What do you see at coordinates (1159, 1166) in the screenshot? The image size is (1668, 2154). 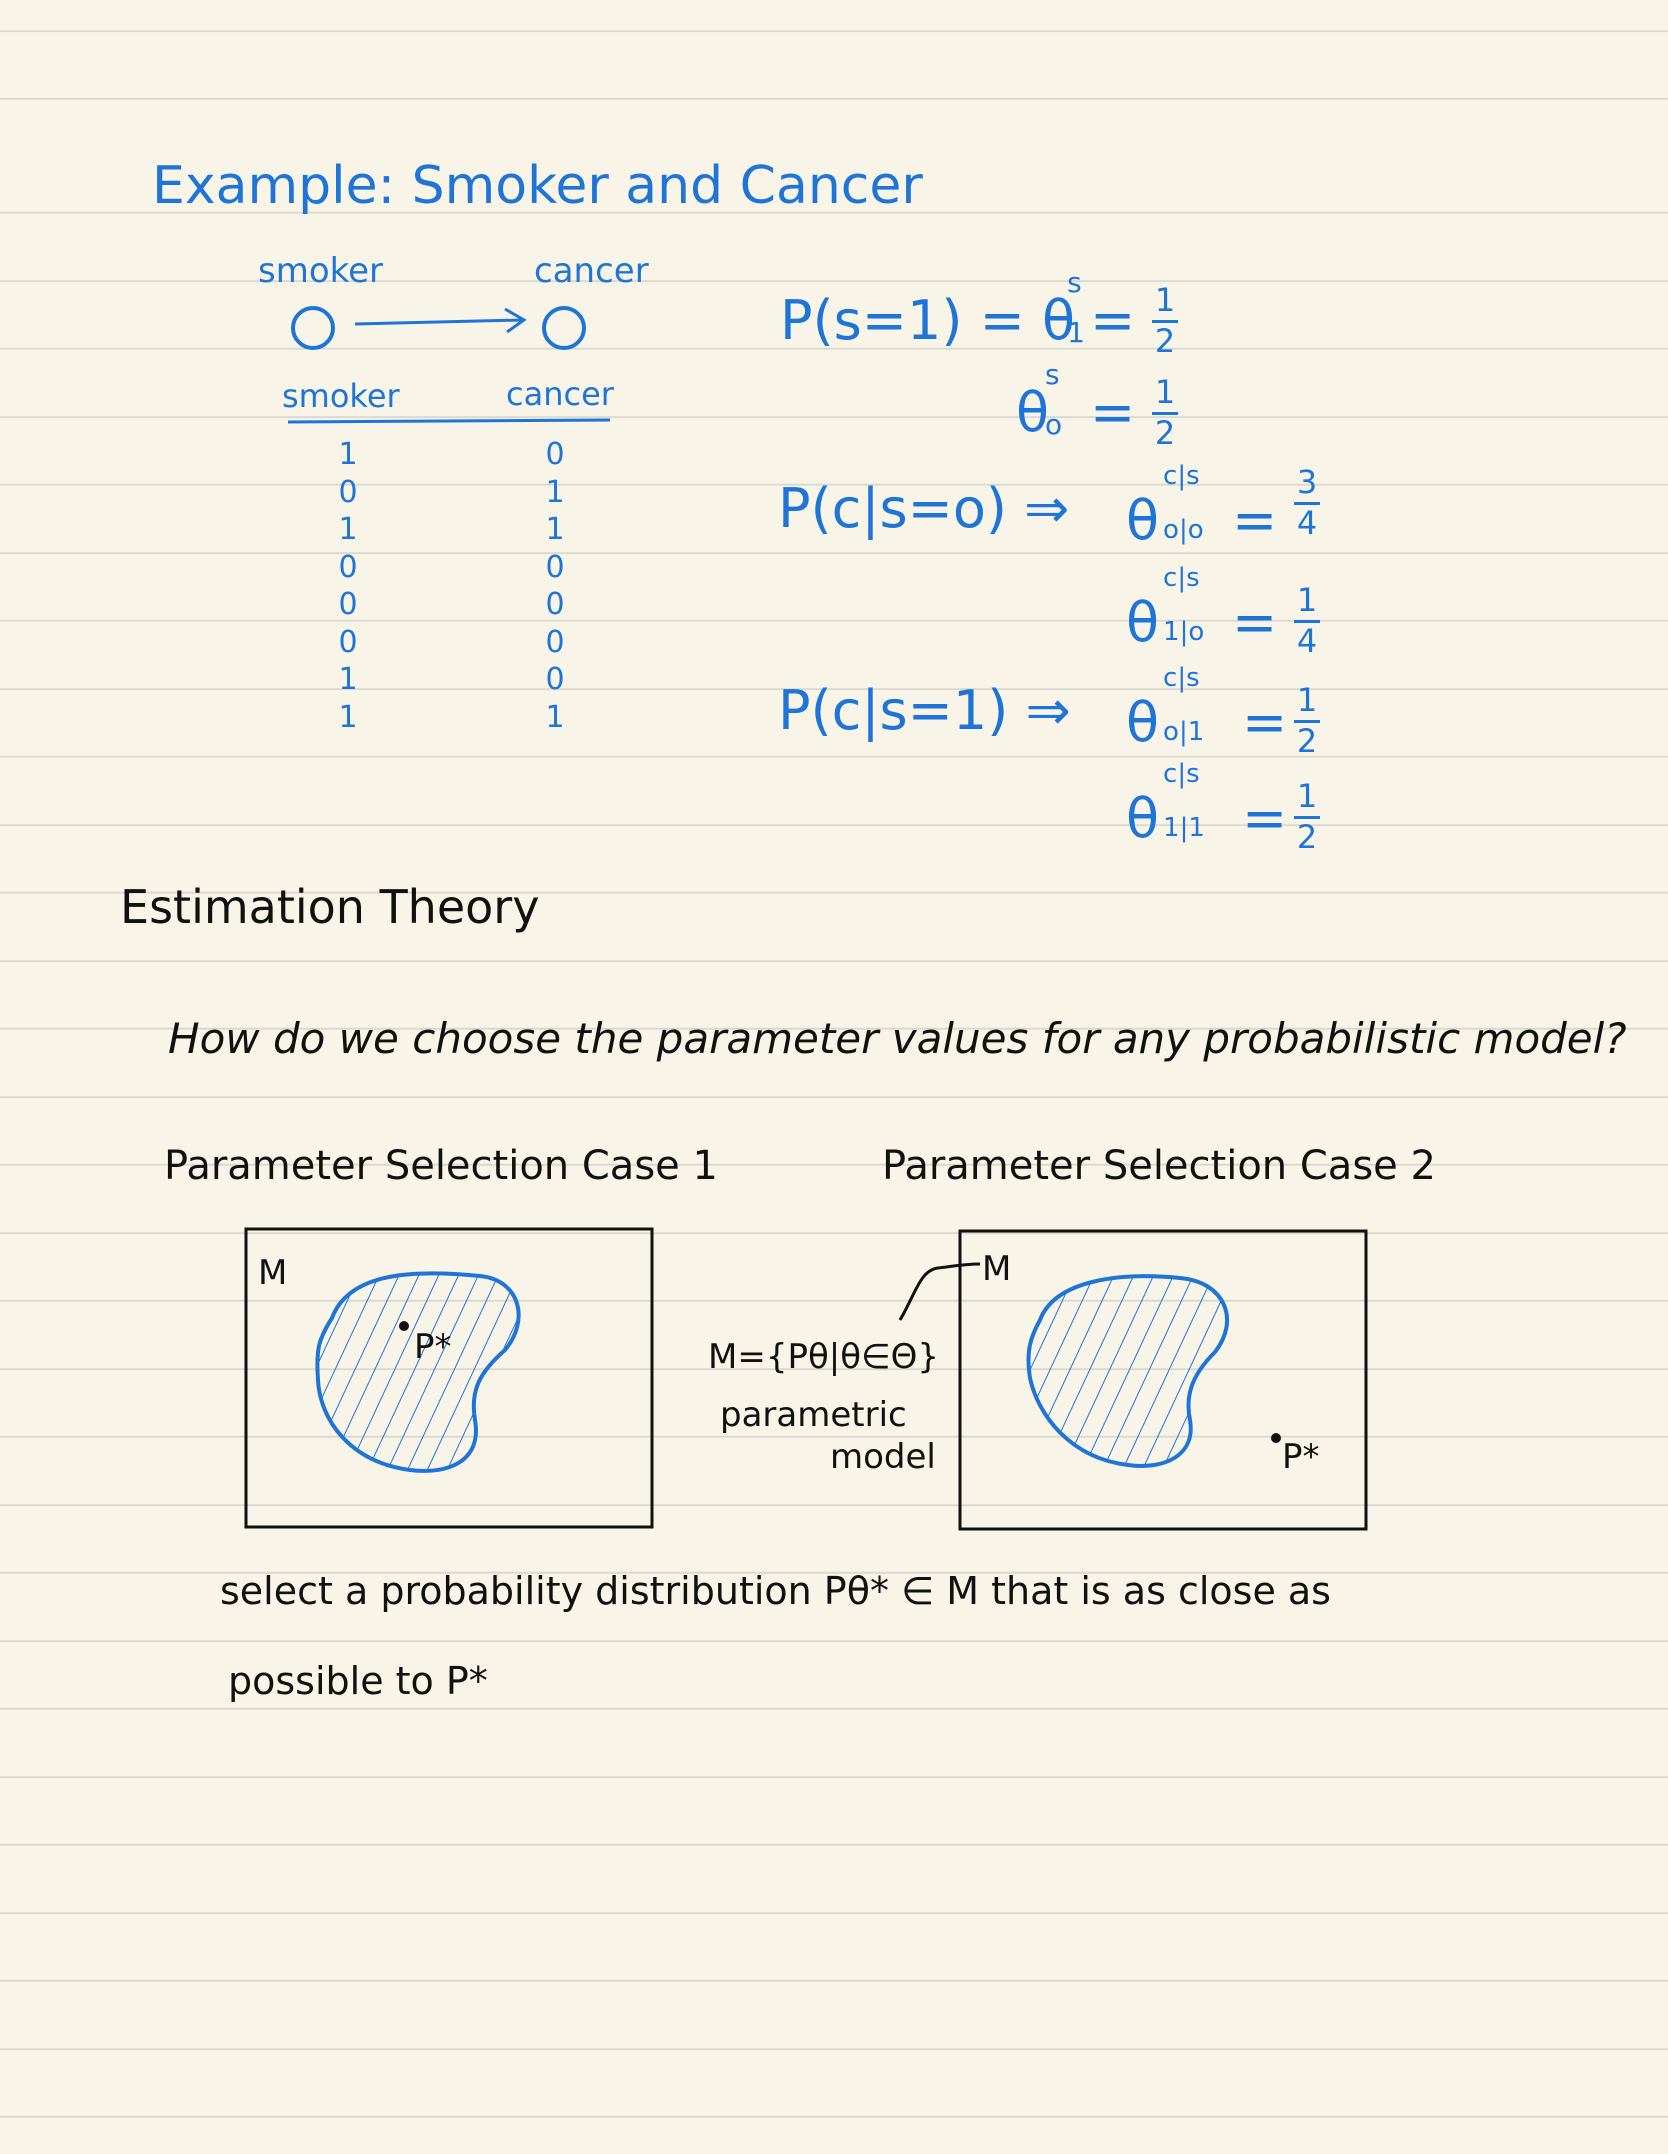 I see `case2-heading: Parameter Selection Case 2` at bounding box center [1159, 1166].